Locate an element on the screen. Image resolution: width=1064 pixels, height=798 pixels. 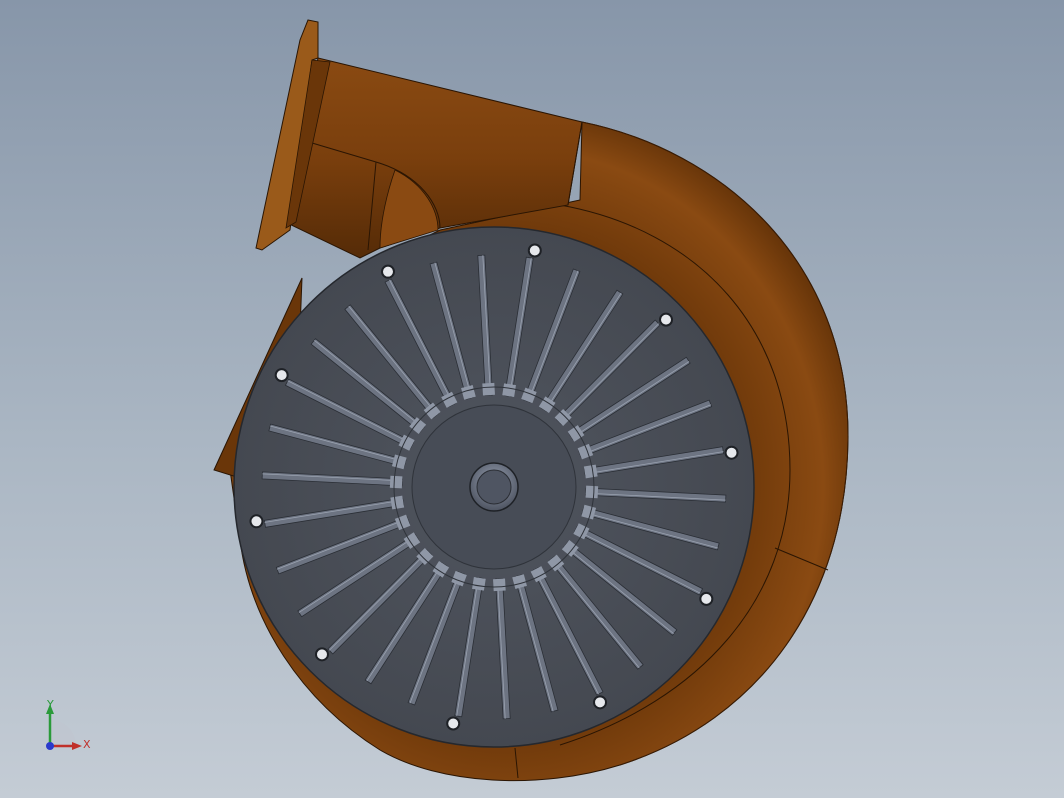
z-axis-dot is located at coordinates (50, 746).